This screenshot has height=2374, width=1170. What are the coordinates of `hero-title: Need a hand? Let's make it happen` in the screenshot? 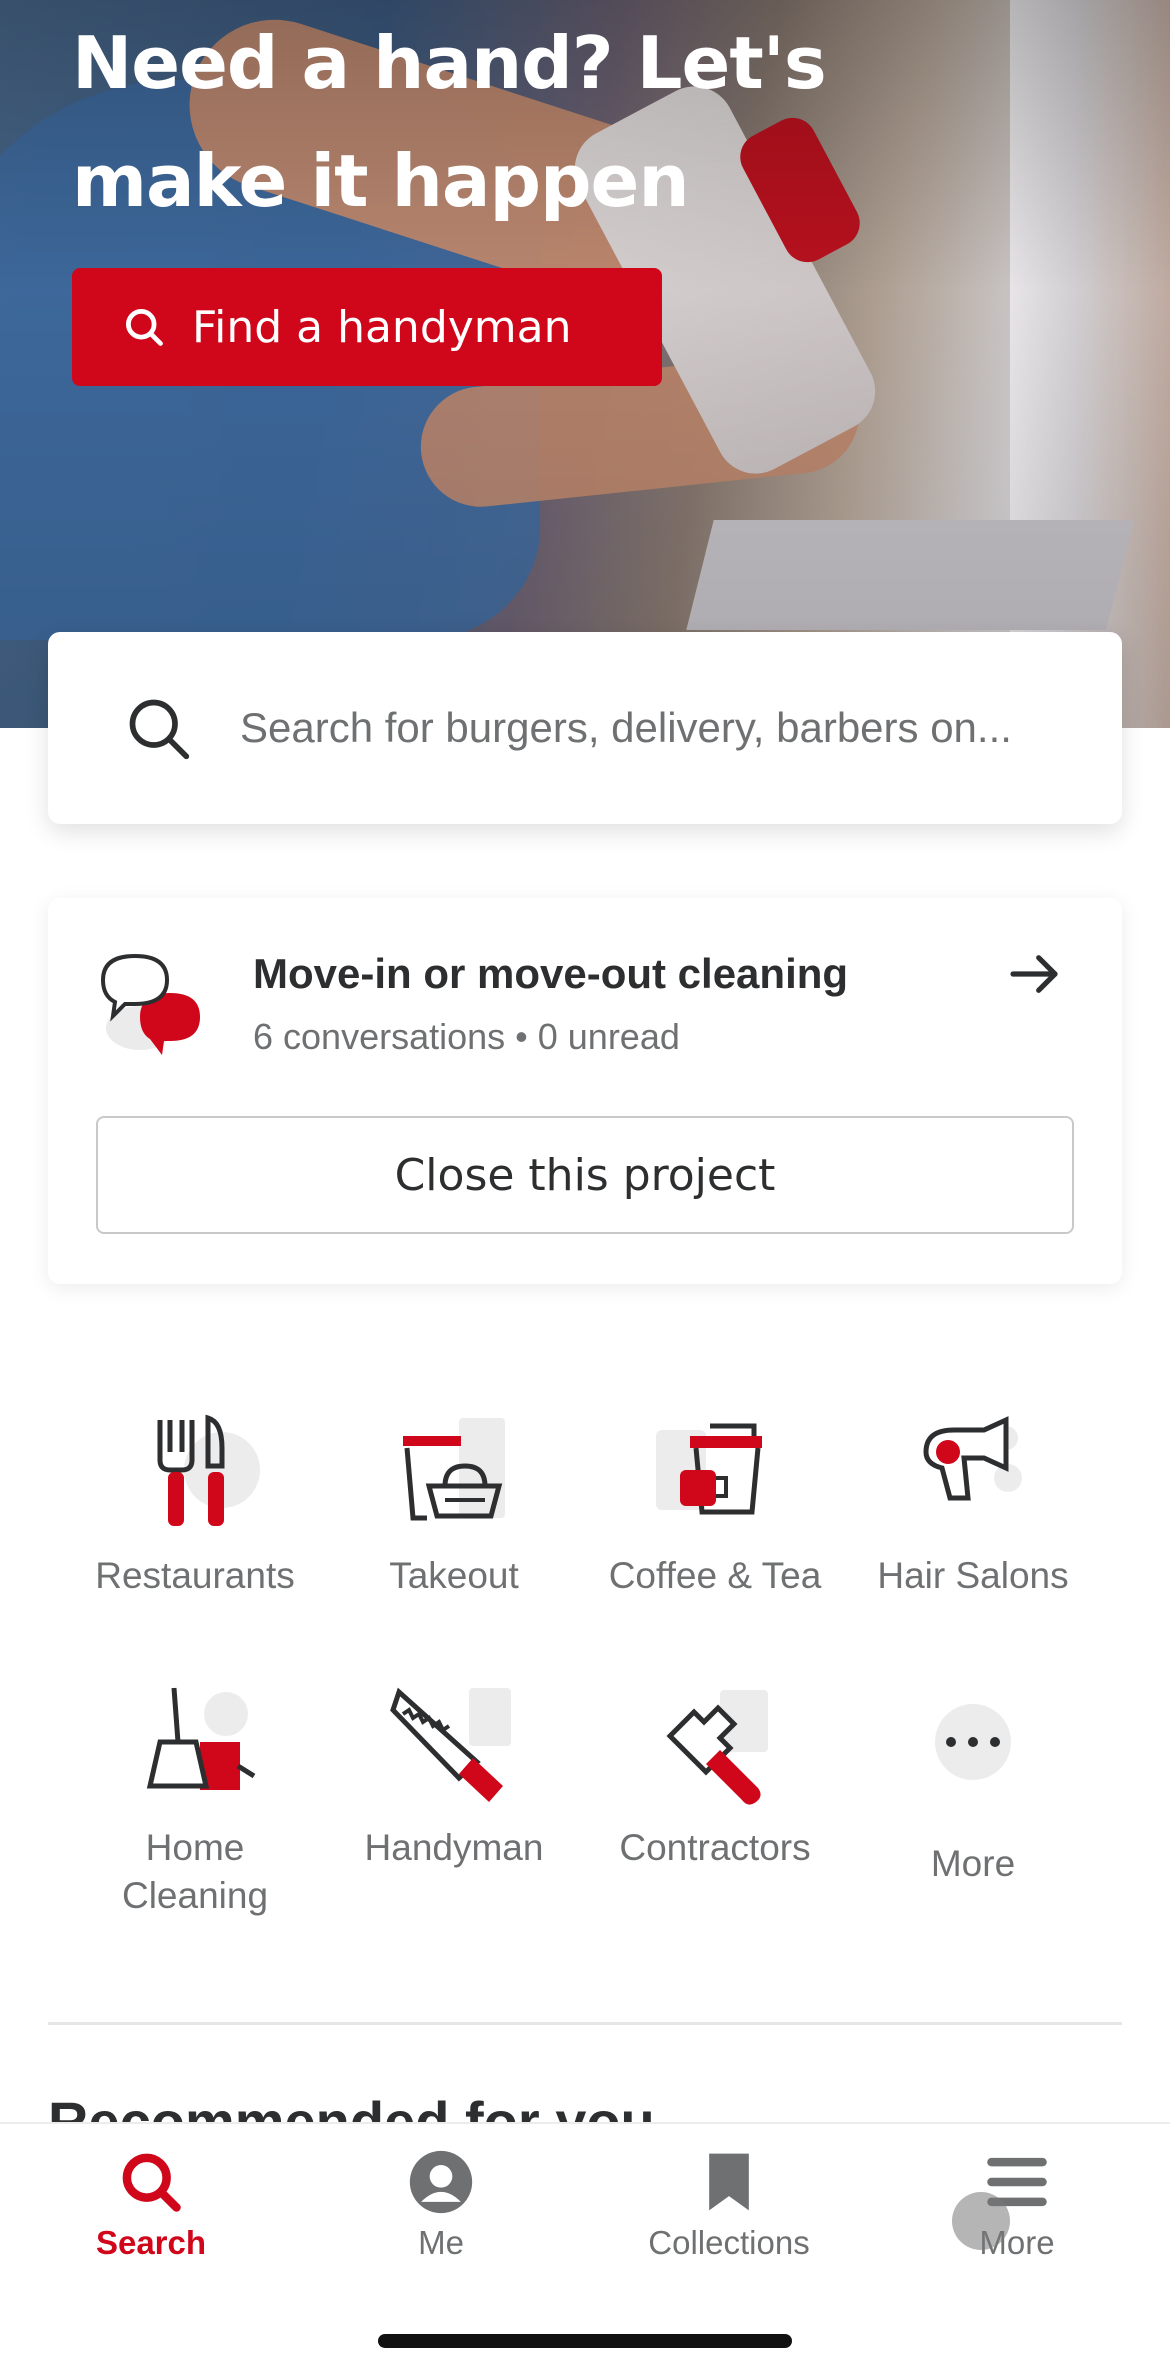 It's located at (449, 122).